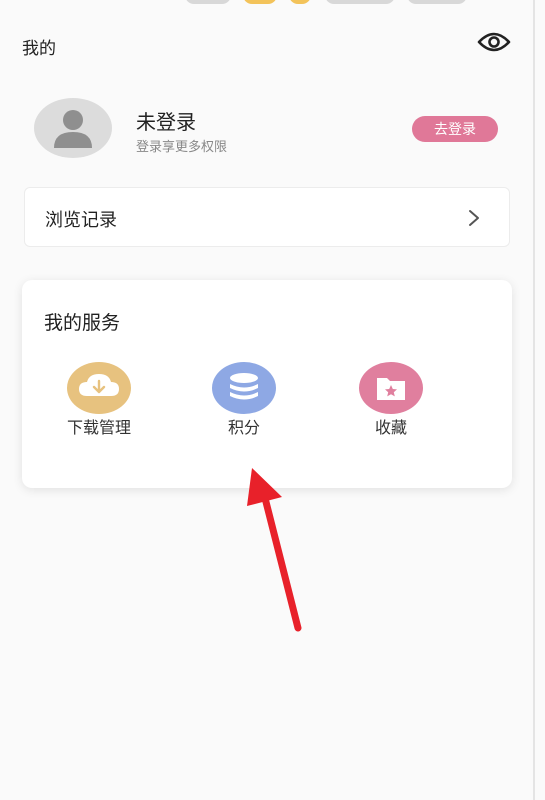 The height and width of the screenshot is (800, 545). What do you see at coordinates (82, 323) in the screenshot?
I see `services-title: 我的服务` at bounding box center [82, 323].